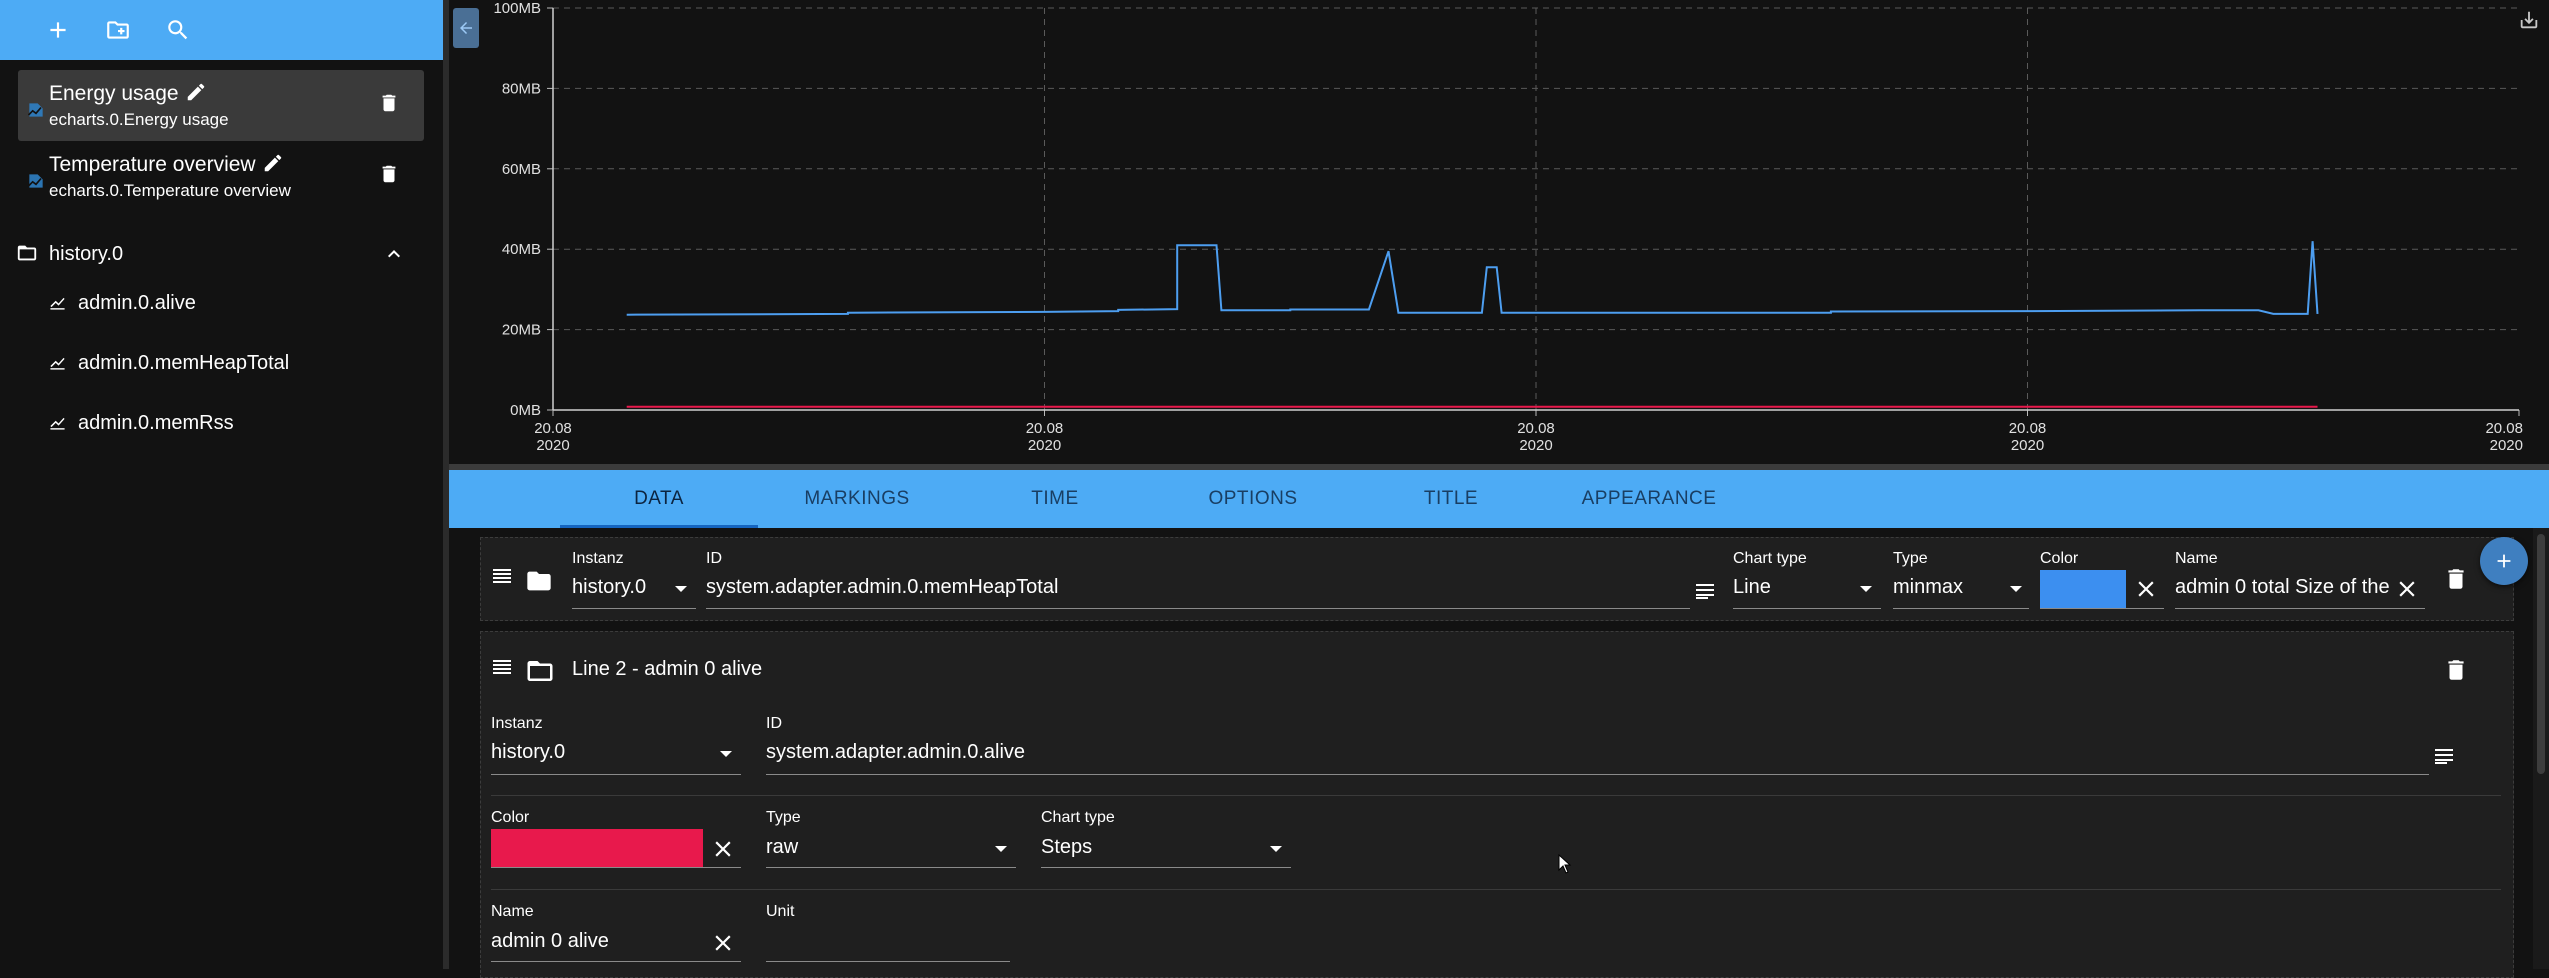 The height and width of the screenshot is (978, 2549). Describe the element at coordinates (1596, 752) in the screenshot. I see `id-input: system.adapter.admin.0.alive` at that location.